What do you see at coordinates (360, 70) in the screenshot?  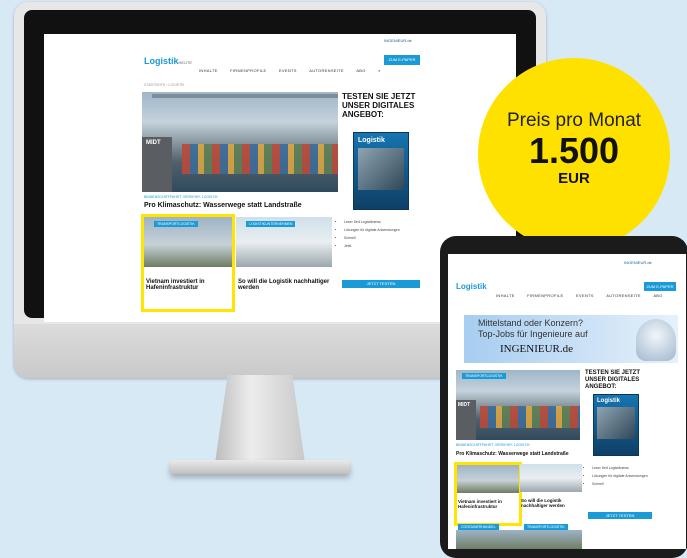 I see `nav-item: ABO` at bounding box center [360, 70].